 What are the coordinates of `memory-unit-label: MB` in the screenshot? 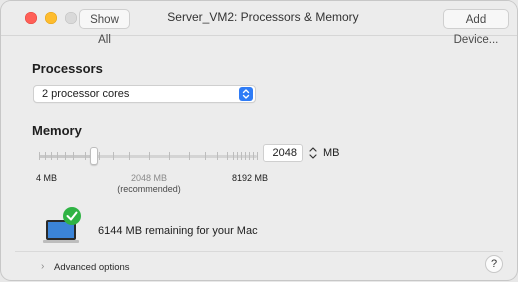 It's located at (331, 153).